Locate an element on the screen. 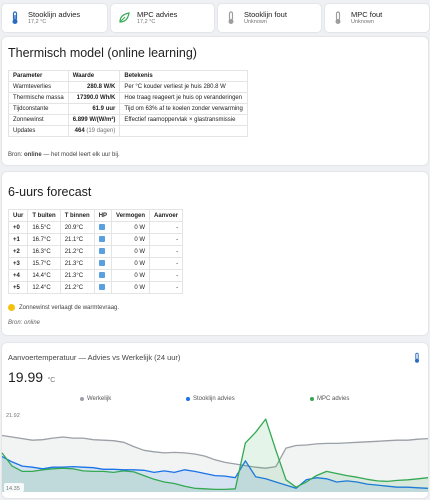 The image size is (430, 500). tile-stooklijn-fout: Stooklijn fout Unknown is located at coordinates (269, 18).